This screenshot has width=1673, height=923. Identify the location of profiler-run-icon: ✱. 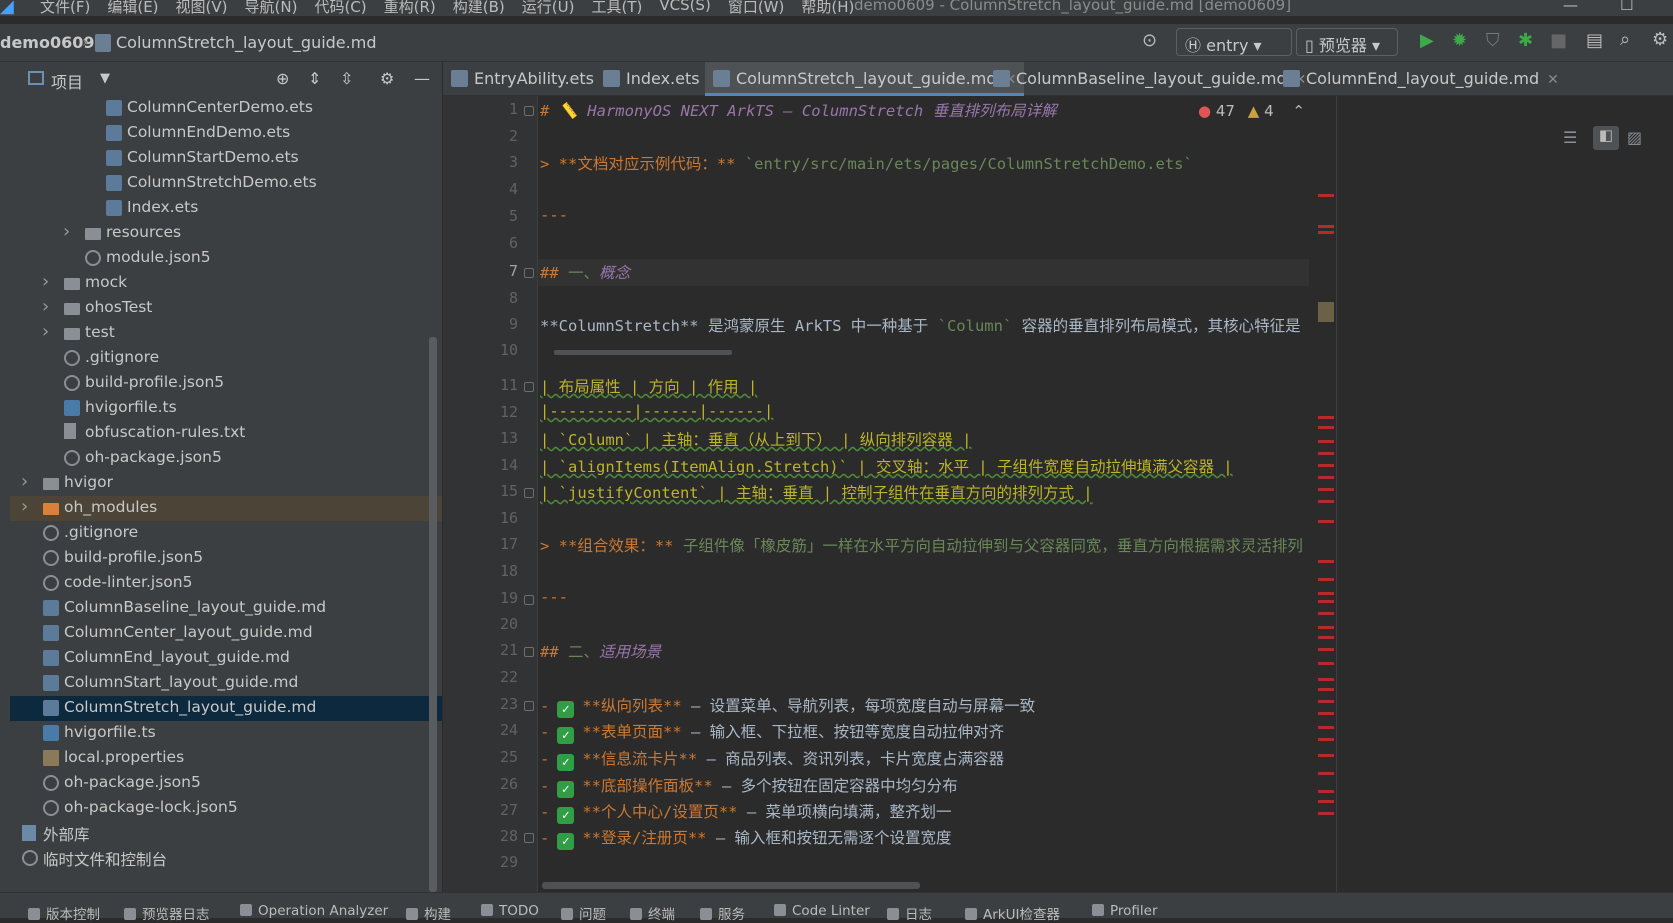
(1525, 40).